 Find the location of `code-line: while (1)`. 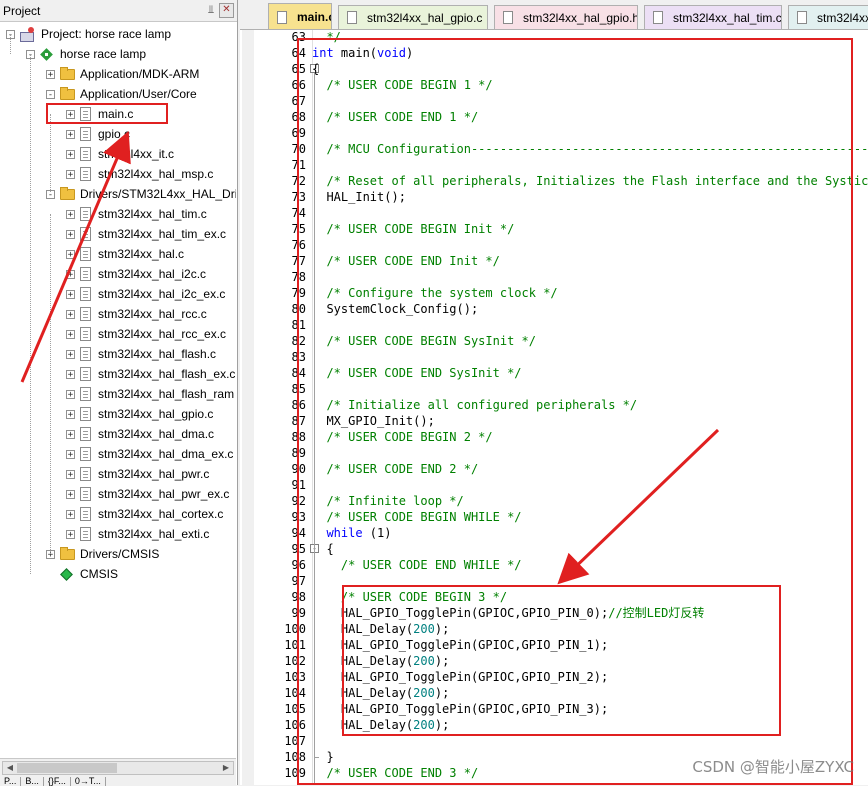

code-line: while (1) is located at coordinates (351, 533).